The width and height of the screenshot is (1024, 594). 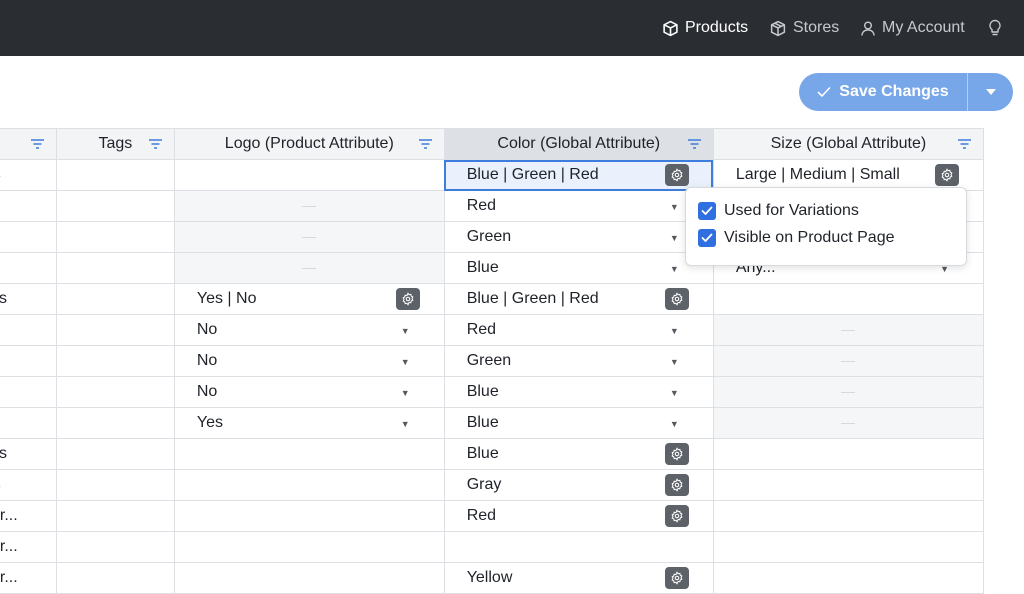 What do you see at coordinates (848, 144) in the screenshot?
I see `column-header-size: Size (Global Attribute)` at bounding box center [848, 144].